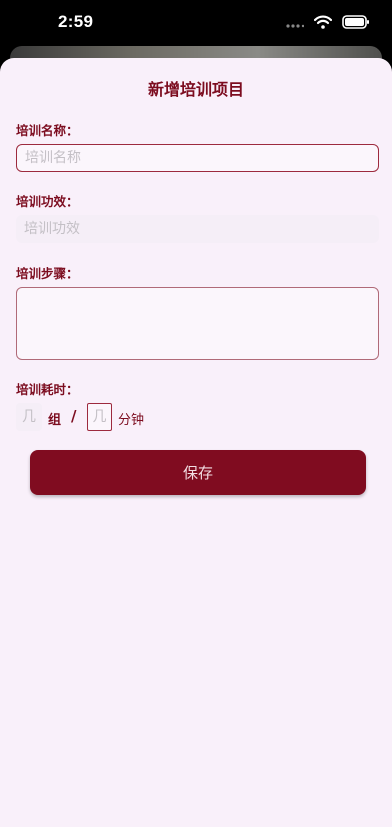 This screenshot has height=827, width=392. I want to click on groups-count-input, so click(29, 417).